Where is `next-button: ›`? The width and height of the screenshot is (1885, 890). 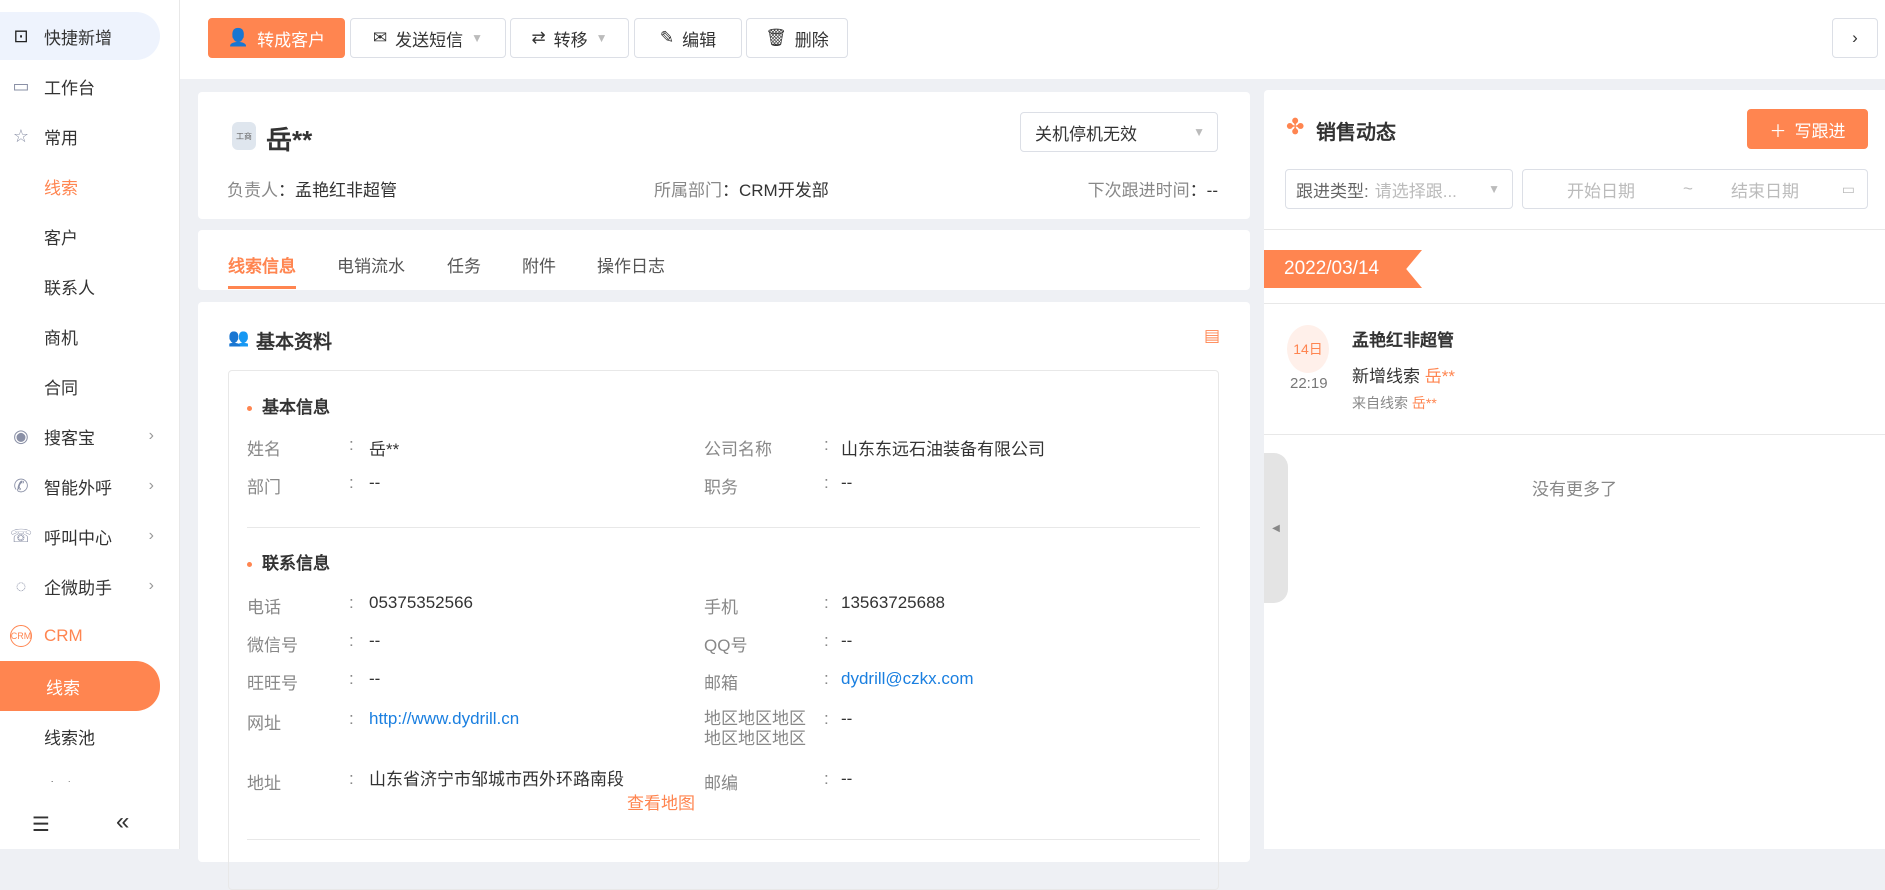 next-button: › is located at coordinates (1855, 38).